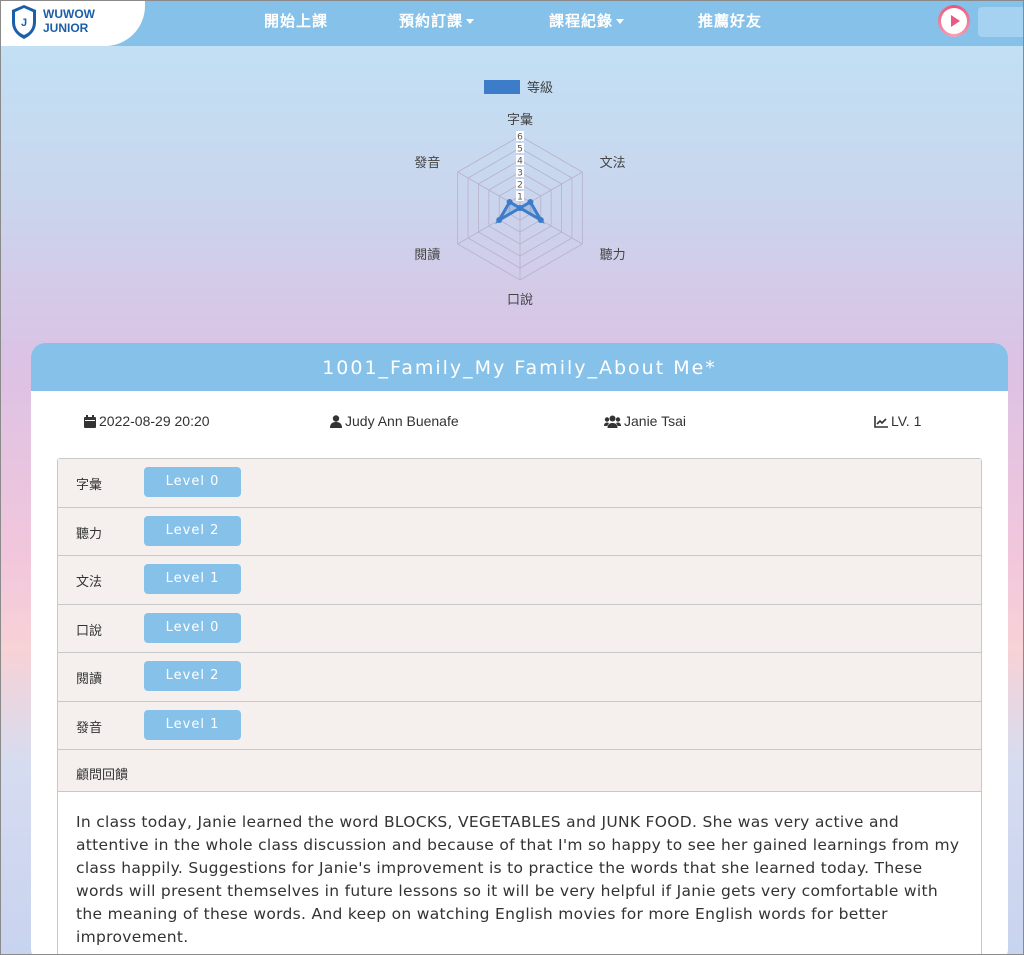  What do you see at coordinates (519, 367) in the screenshot?
I see `class-title: 1001_Family_My Family_About Me*` at bounding box center [519, 367].